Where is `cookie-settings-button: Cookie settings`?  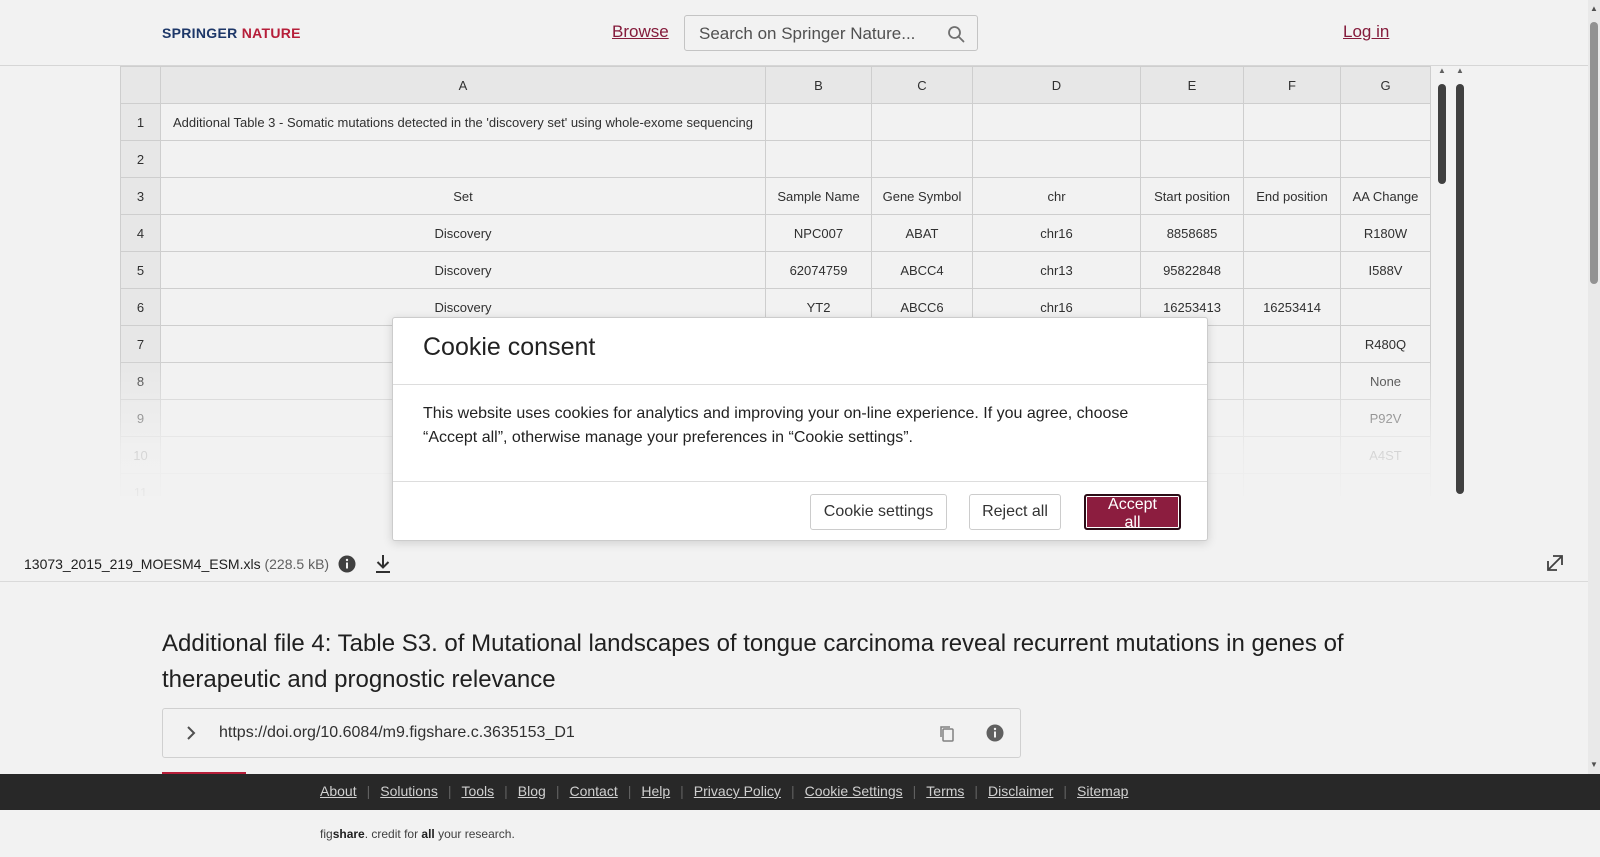
cookie-settings-button: Cookie settings is located at coordinates (878, 512).